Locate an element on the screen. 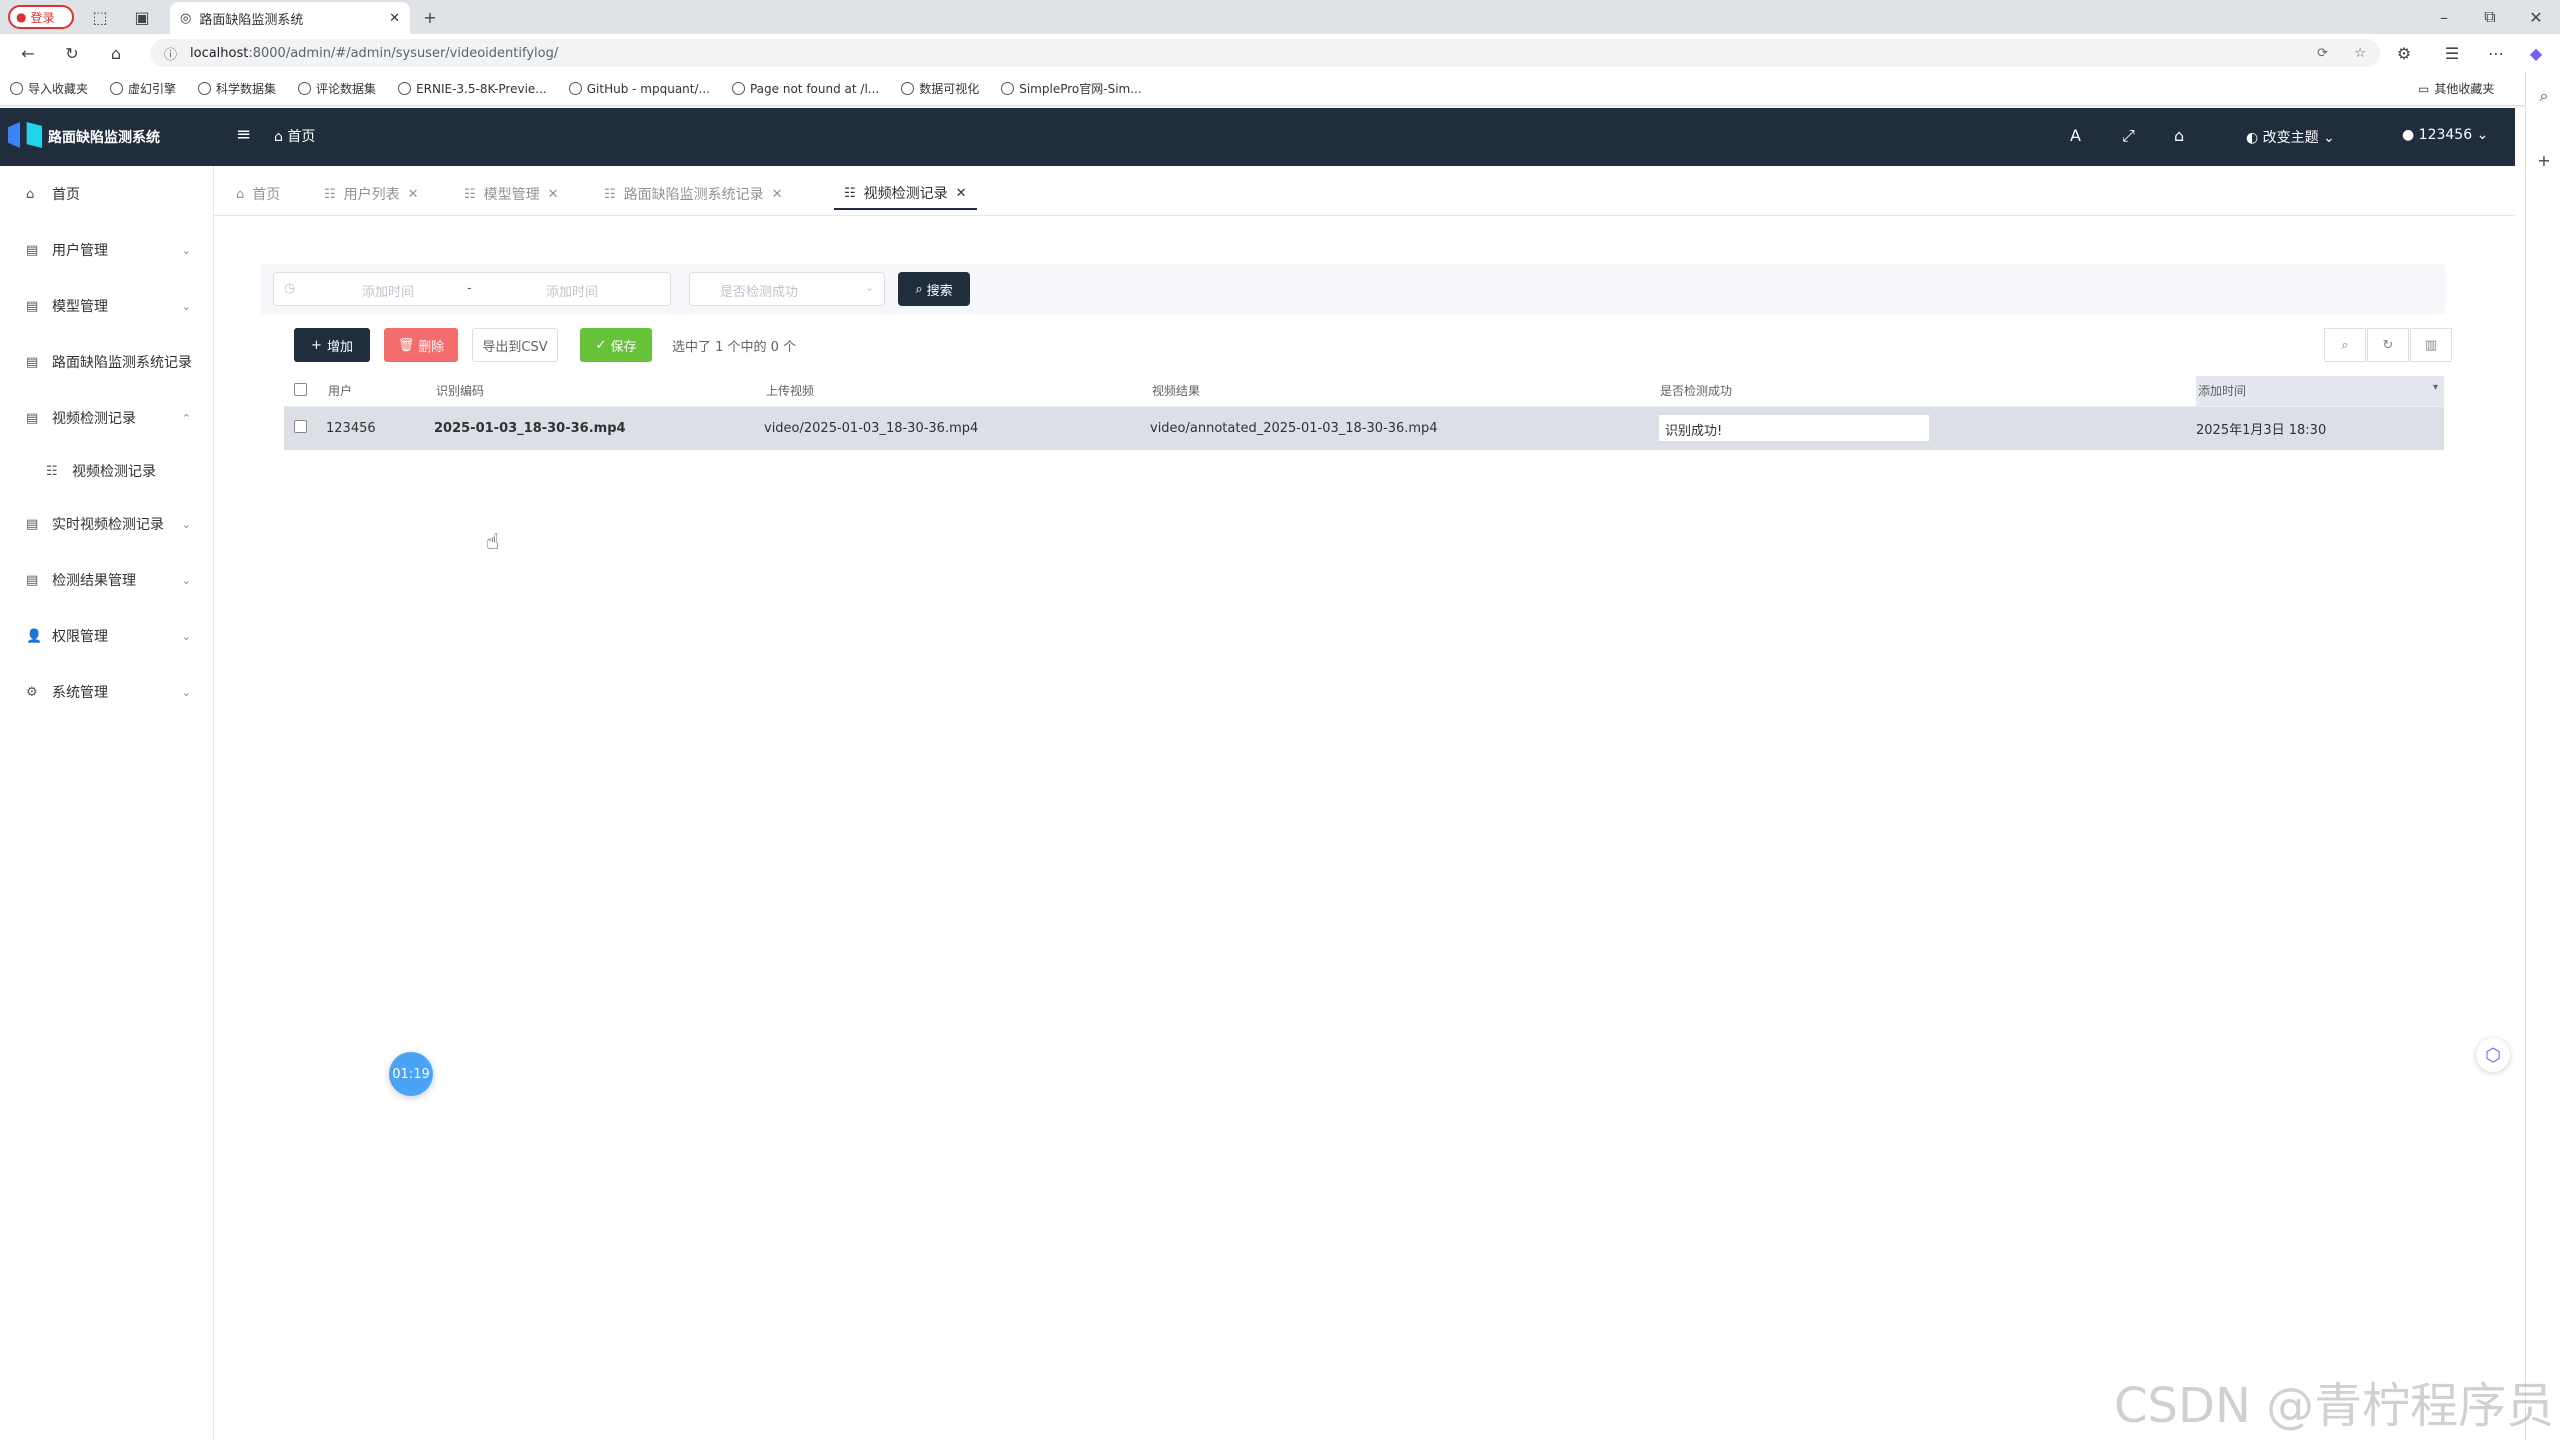 This screenshot has width=2560, height=1440. bookmark-label: 数据可视化 is located at coordinates (949, 89).